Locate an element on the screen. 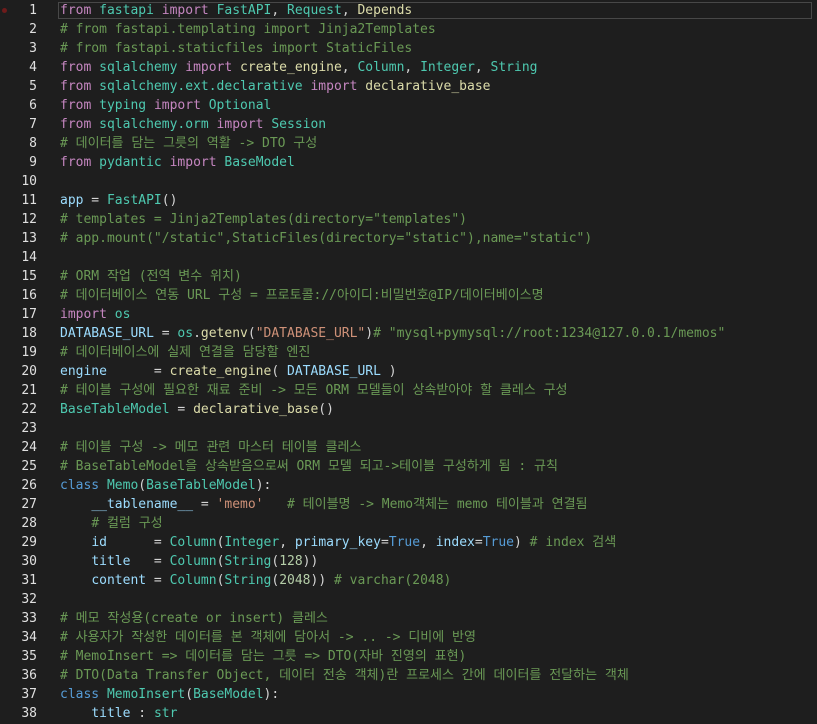  line-number: 37 is located at coordinates (29, 694).